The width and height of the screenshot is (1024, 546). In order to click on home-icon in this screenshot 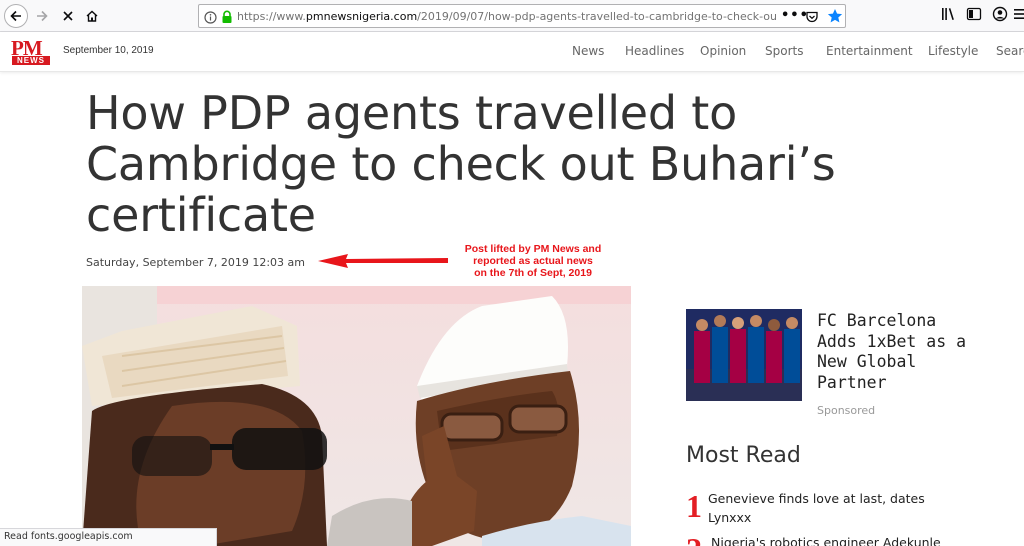, I will do `click(92, 16)`.